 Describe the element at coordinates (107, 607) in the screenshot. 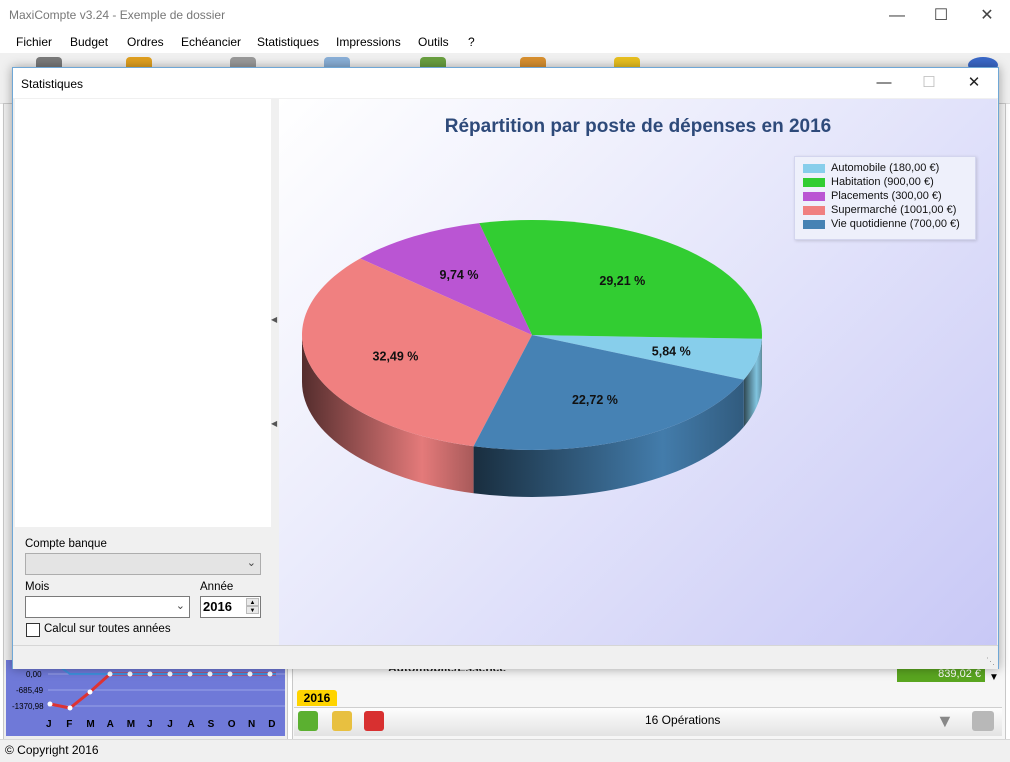

I see `mois-select: ⌄` at that location.